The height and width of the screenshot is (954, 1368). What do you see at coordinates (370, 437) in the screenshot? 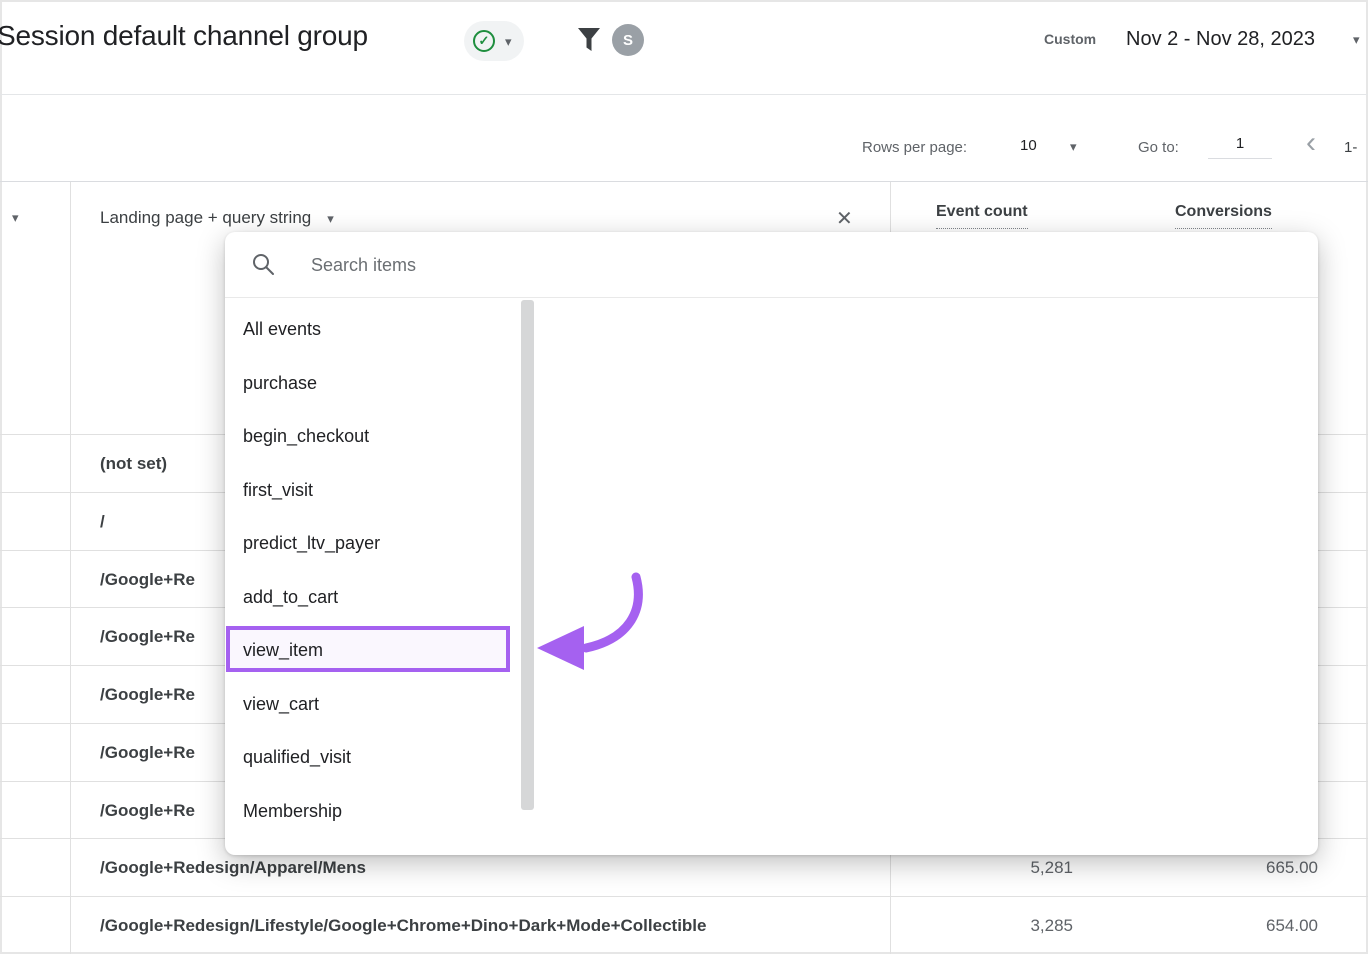
I see `list-item-begin-checkout: begin_checkout` at bounding box center [370, 437].